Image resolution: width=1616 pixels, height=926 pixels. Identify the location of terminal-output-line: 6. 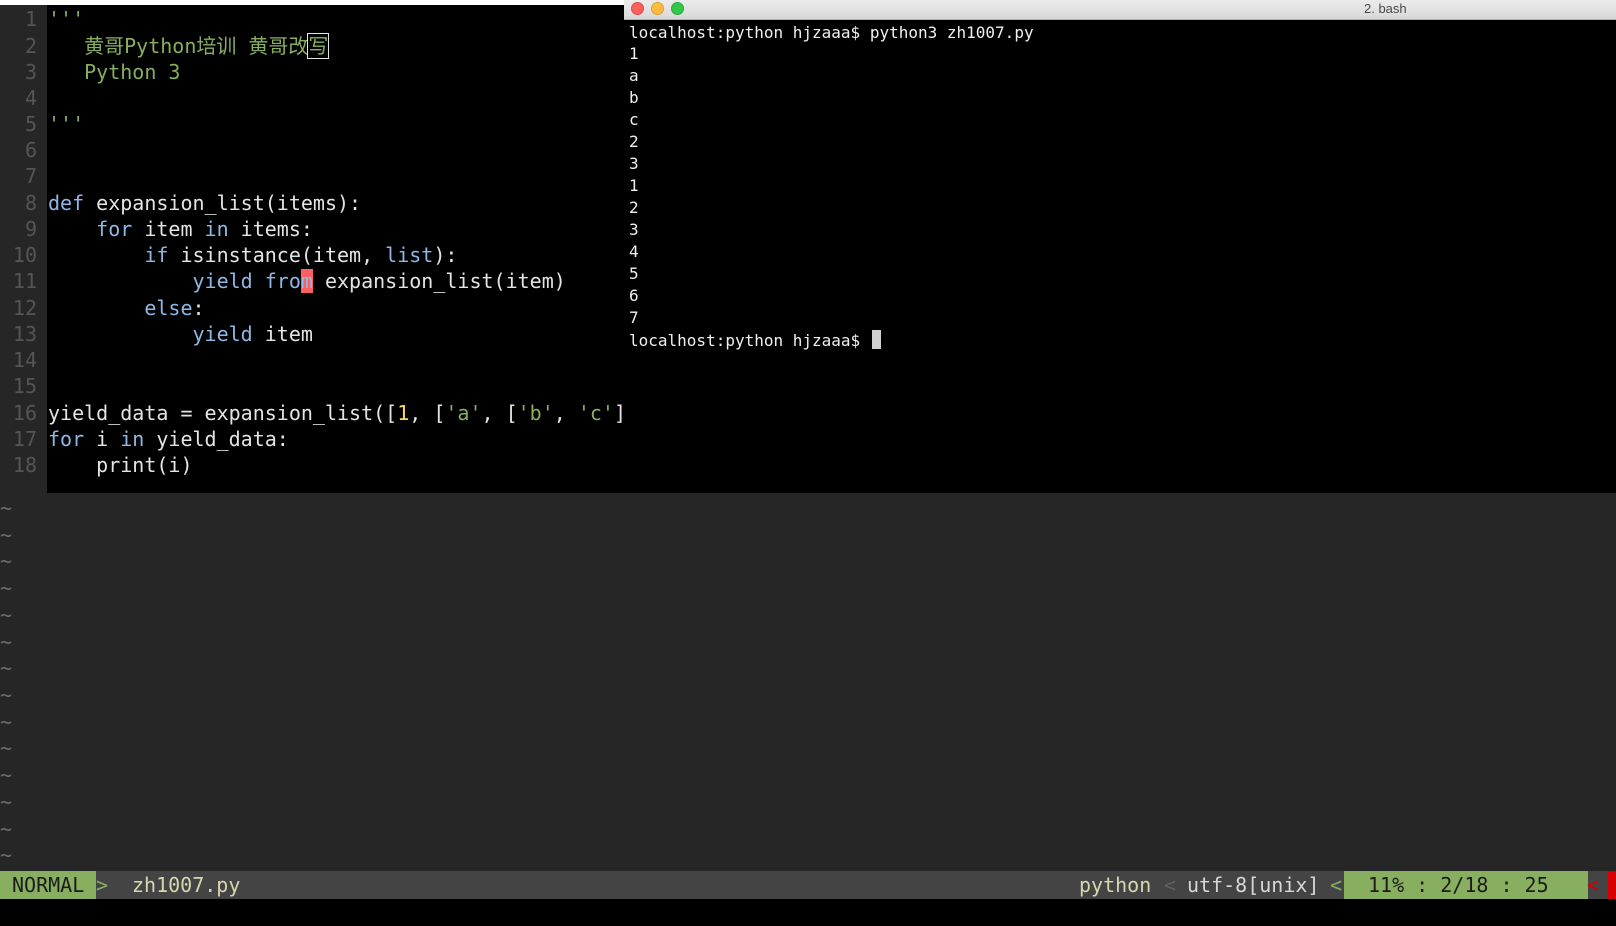
(634, 295).